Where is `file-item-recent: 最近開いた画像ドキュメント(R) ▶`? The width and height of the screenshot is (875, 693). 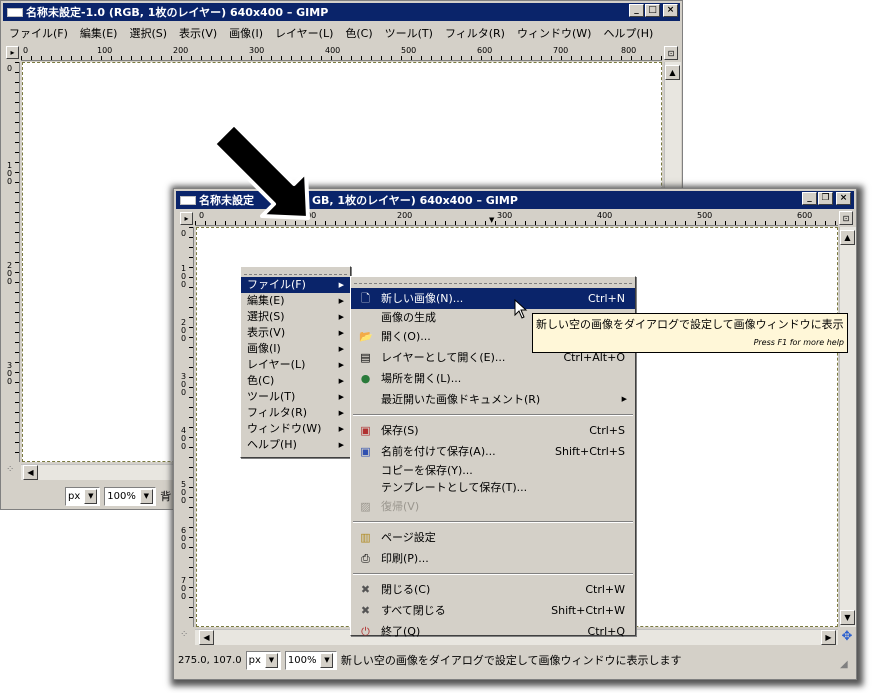
file-item-recent: 最近開いた画像ドキュメント(R) ▶ is located at coordinates (493, 399).